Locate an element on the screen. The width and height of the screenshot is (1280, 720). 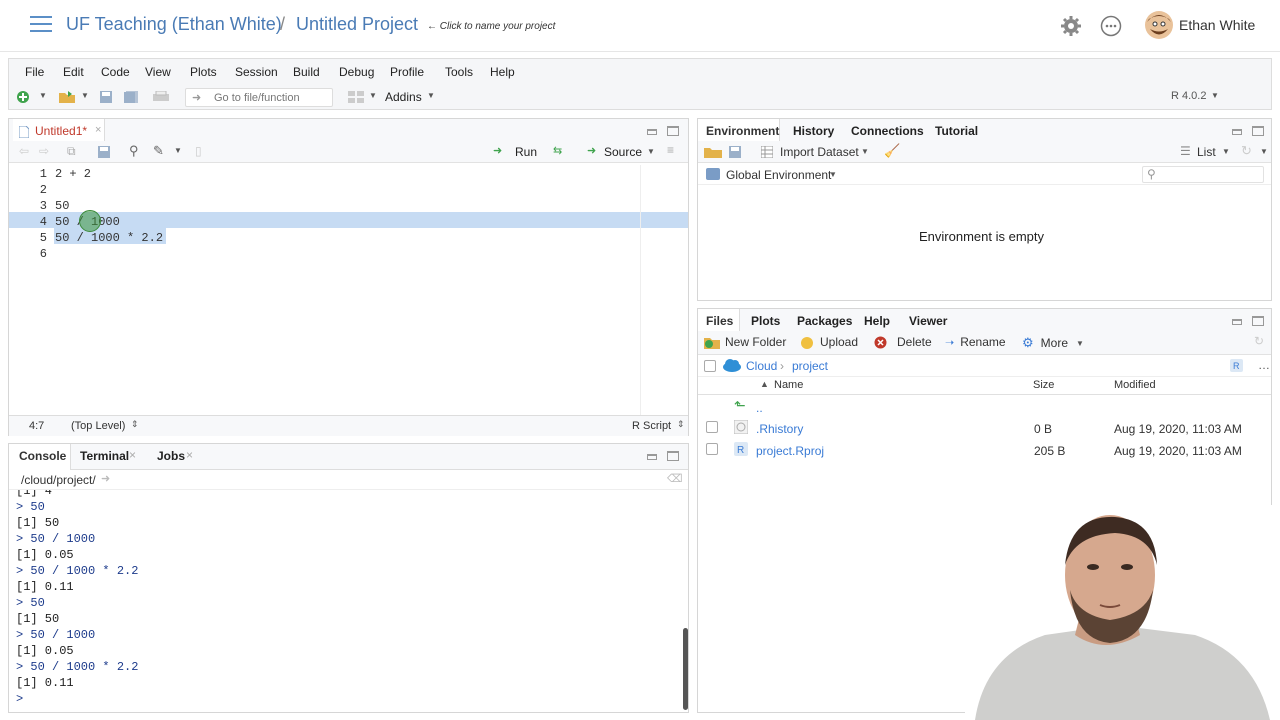
file-name: .Rhistory is located at coordinates (779, 429).